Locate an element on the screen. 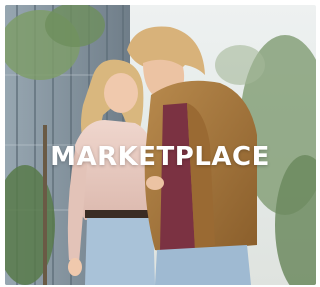 This screenshot has width=320, height=287. headline: MARKETPLACE is located at coordinates (160, 157).